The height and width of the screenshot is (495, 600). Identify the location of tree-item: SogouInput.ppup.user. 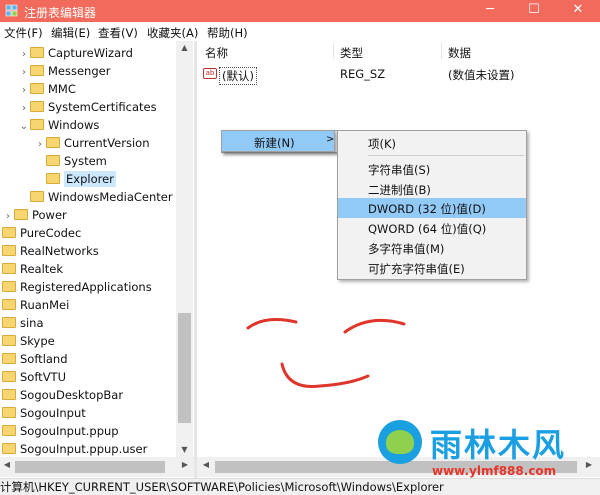
(73, 449).